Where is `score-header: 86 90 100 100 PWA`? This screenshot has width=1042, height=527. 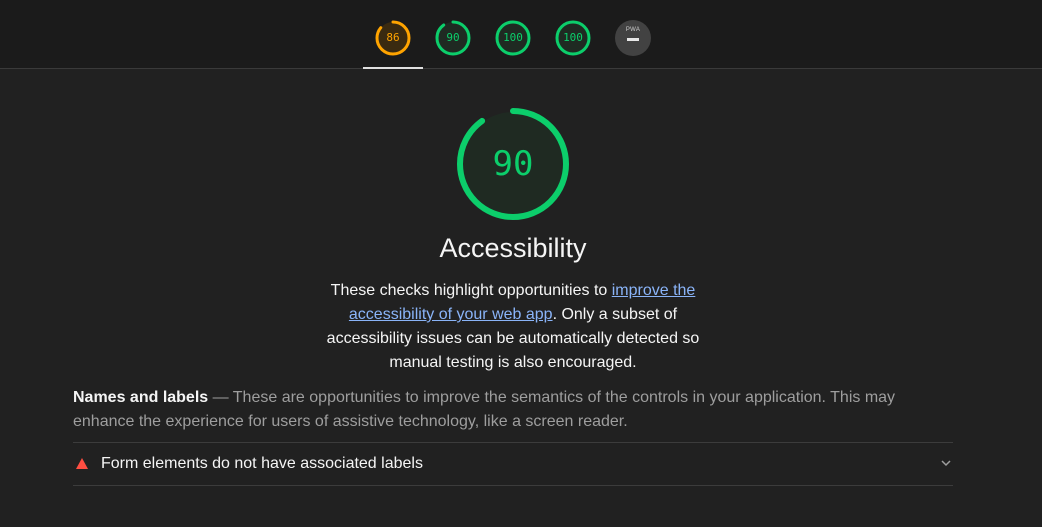 score-header: 86 90 100 100 PWA is located at coordinates (521, 34).